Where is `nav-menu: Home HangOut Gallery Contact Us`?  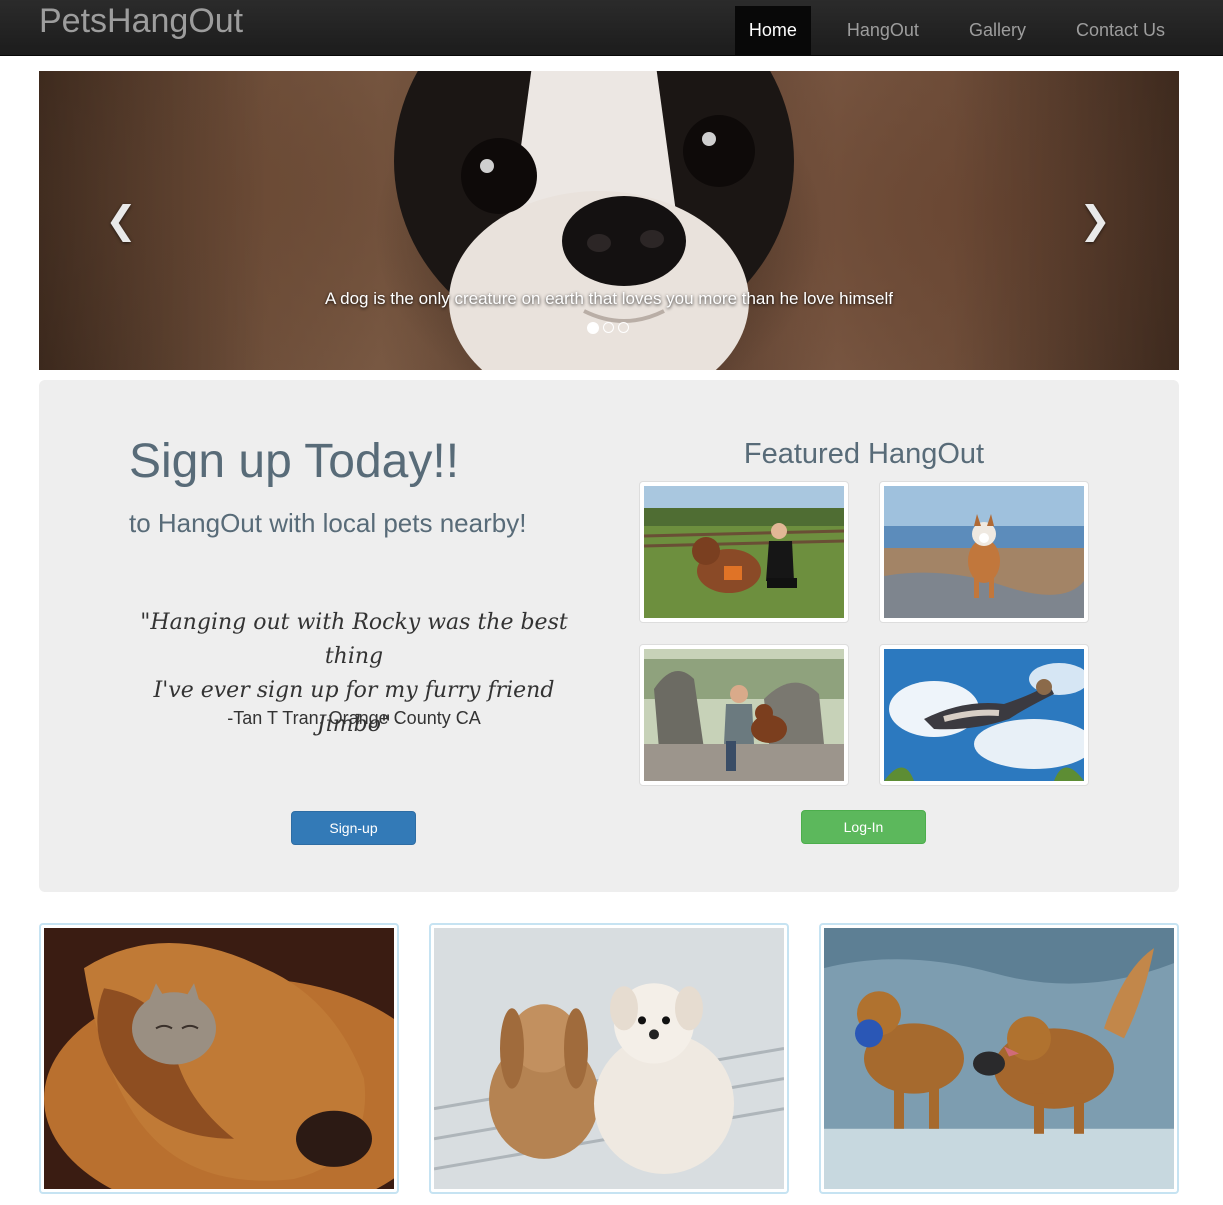
nav-menu: Home HangOut Gallery Contact Us is located at coordinates (953, 30).